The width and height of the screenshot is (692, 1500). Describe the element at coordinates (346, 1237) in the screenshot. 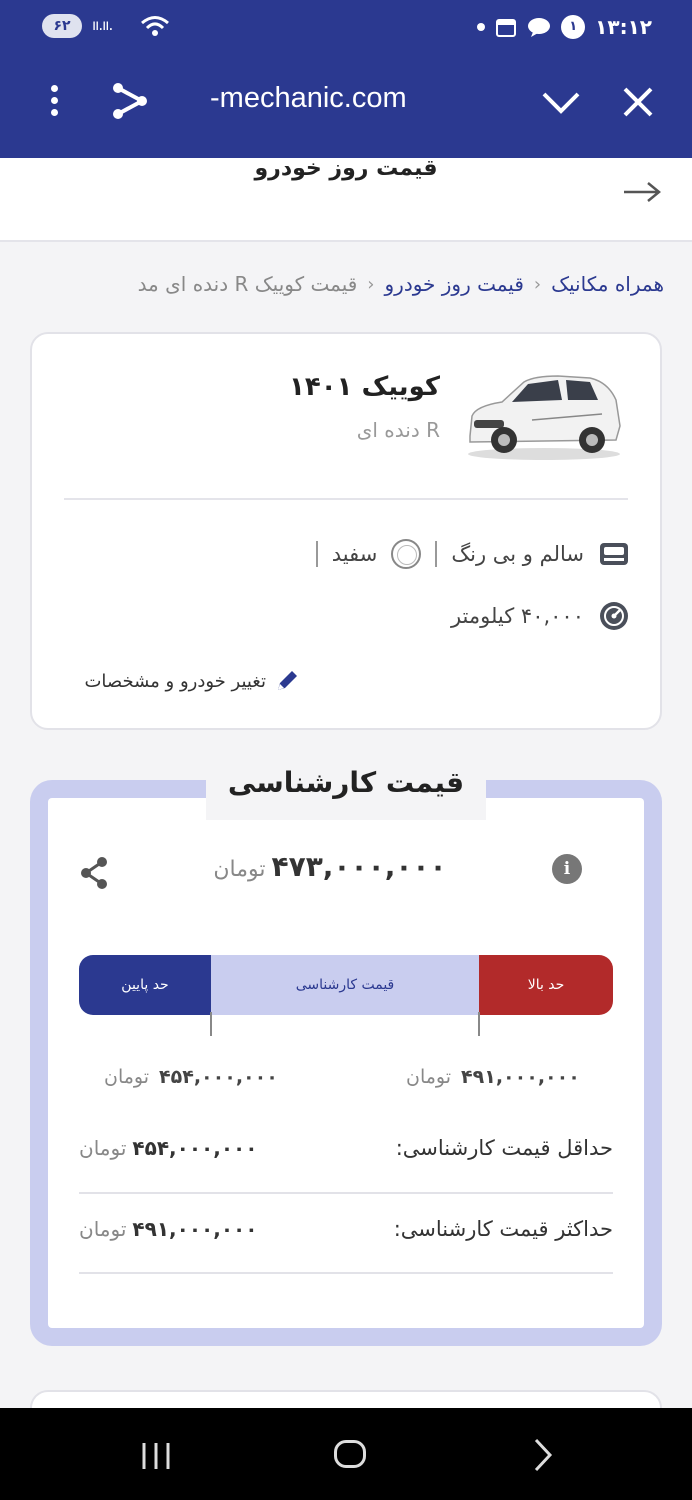

I see `max-price-row: حداکثر قیمت کارشناسی: ۴۹۱,۰۰۰,۰۰۰تومان` at that location.